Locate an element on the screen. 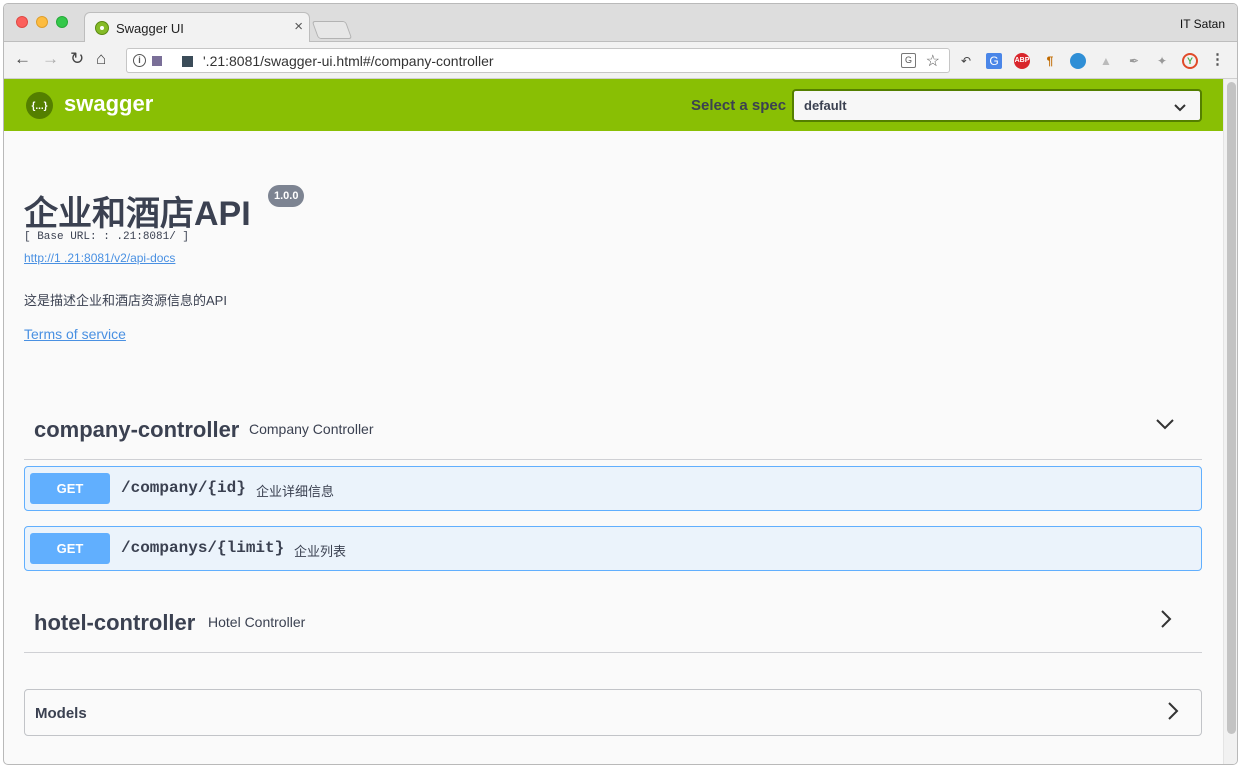  scrollbar-thumb is located at coordinates (1231, 408).